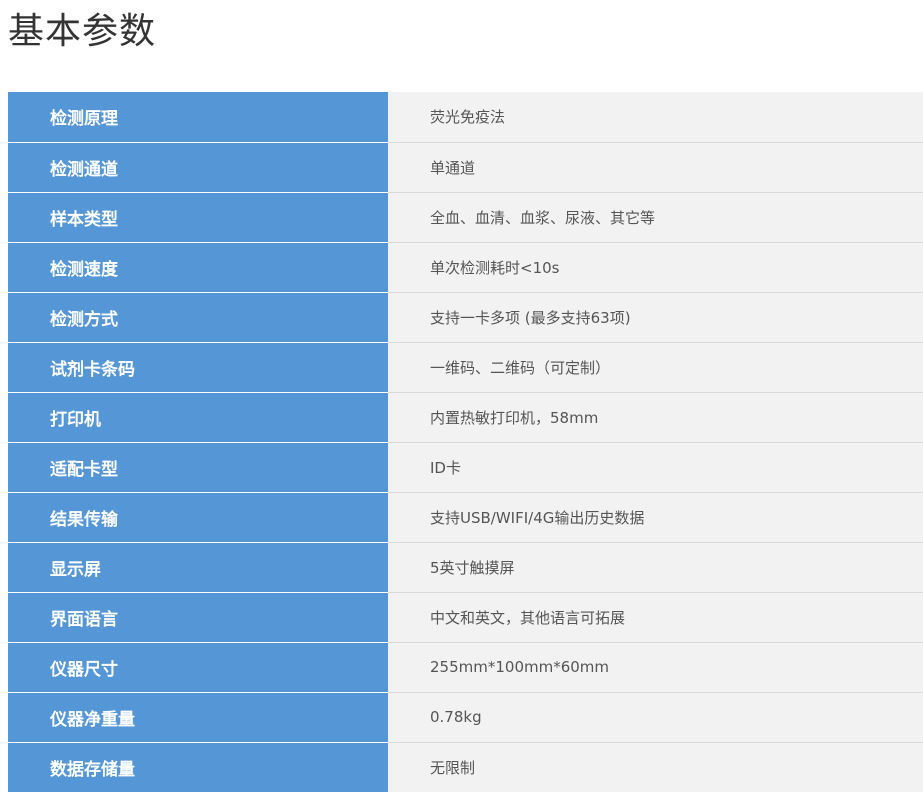 The height and width of the screenshot is (805, 923). I want to click on table-row: 检测原理 荧光免疫法, so click(465, 117).